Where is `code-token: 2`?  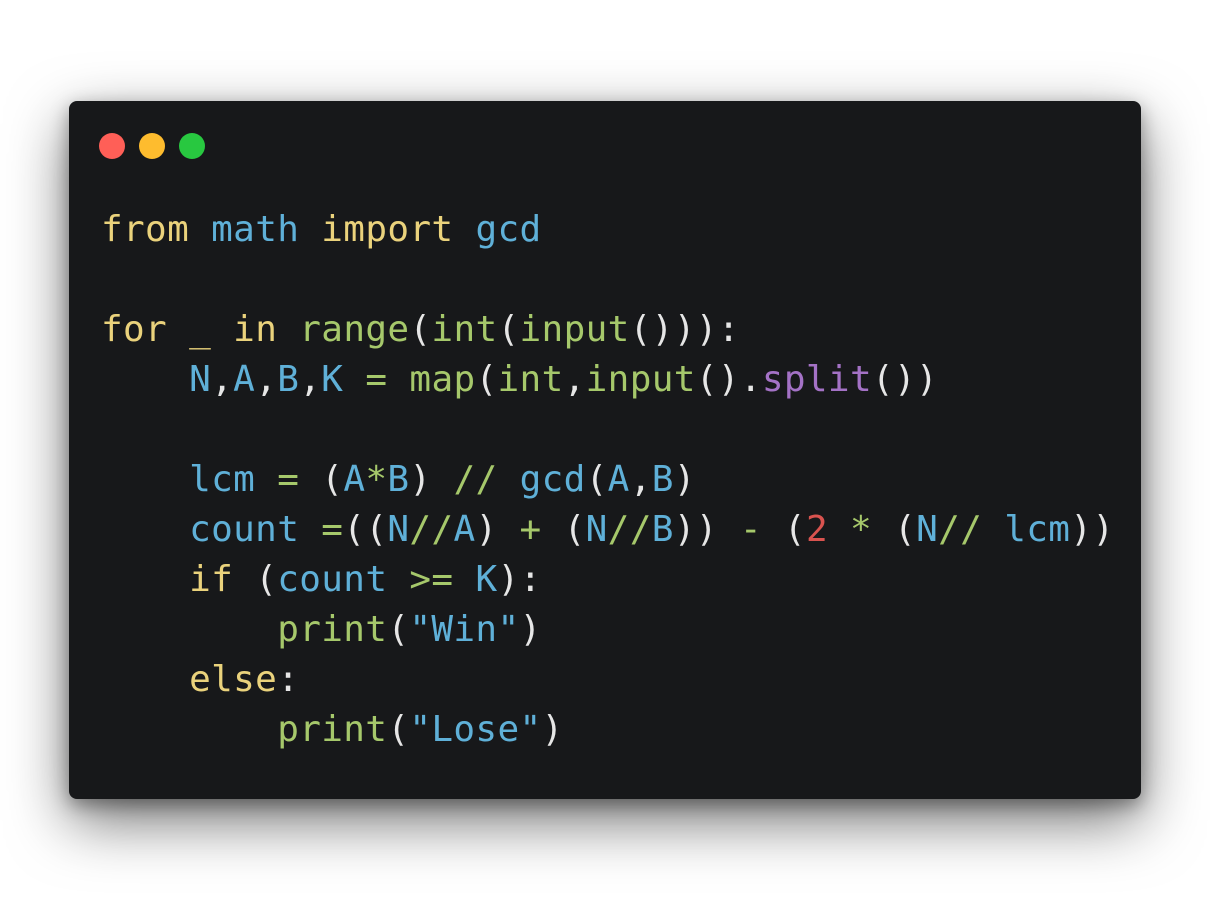 code-token: 2 is located at coordinates (816, 529).